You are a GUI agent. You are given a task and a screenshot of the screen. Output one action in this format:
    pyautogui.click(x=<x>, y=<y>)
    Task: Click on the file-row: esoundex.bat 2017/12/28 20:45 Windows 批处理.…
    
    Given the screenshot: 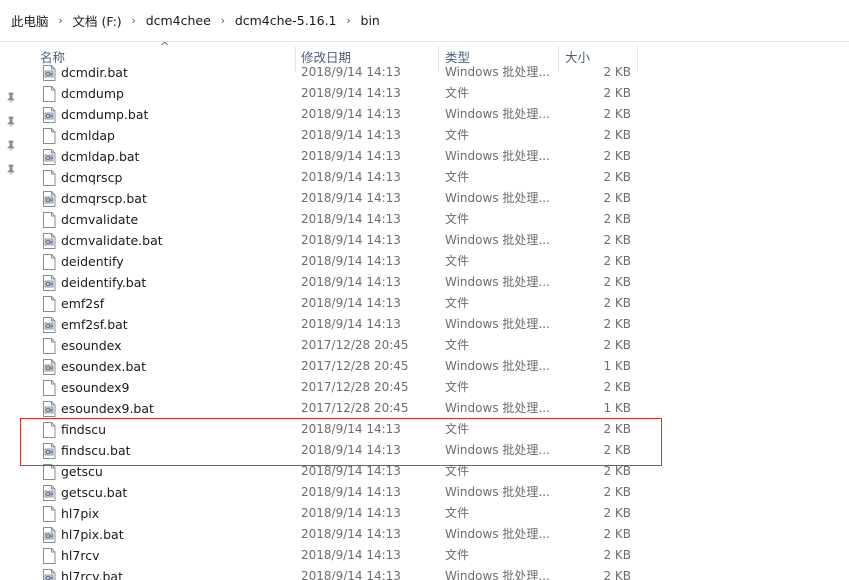 What is the action you would take?
    pyautogui.click(x=424, y=366)
    